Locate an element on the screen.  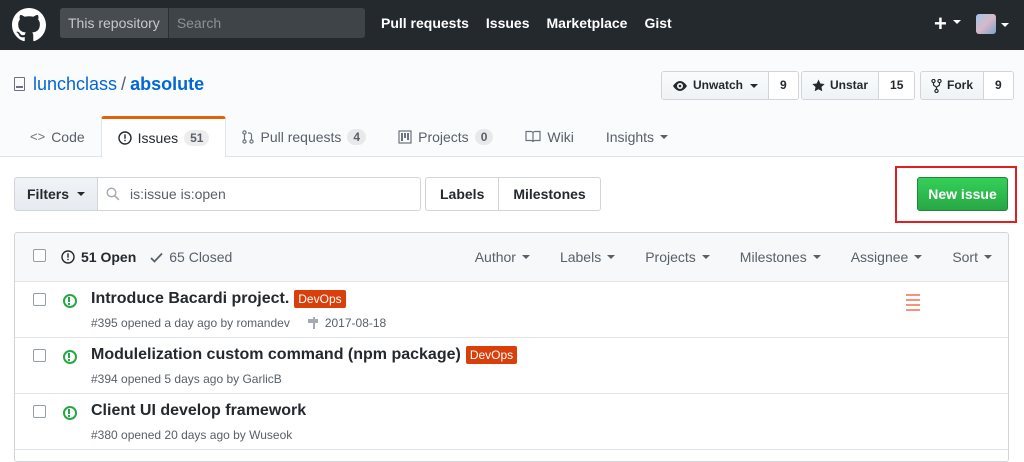
tab-issues: Issues 51 is located at coordinates (163, 137).